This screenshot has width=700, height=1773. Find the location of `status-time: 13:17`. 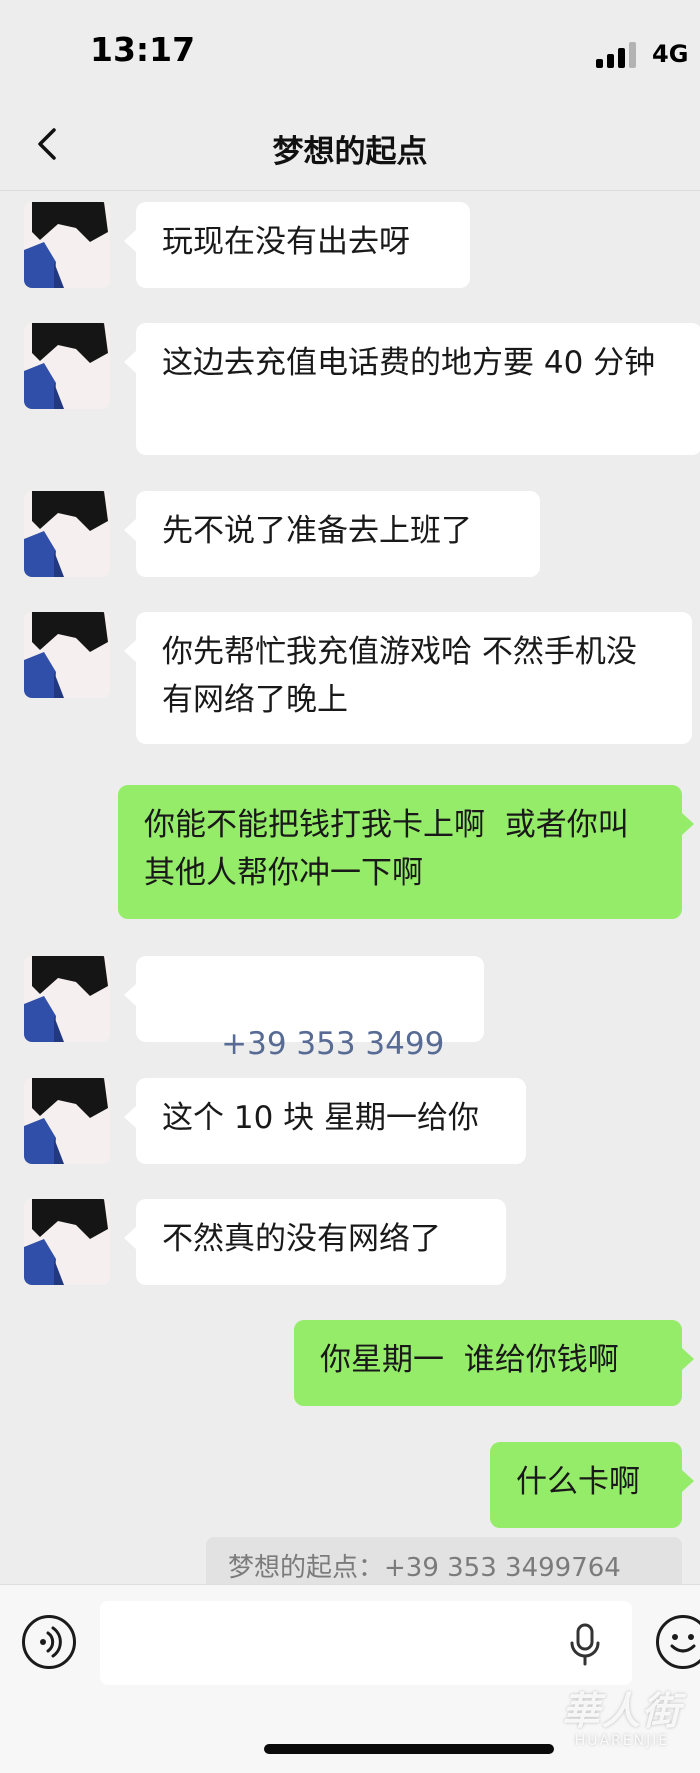

status-time: 13:17 is located at coordinates (143, 49).